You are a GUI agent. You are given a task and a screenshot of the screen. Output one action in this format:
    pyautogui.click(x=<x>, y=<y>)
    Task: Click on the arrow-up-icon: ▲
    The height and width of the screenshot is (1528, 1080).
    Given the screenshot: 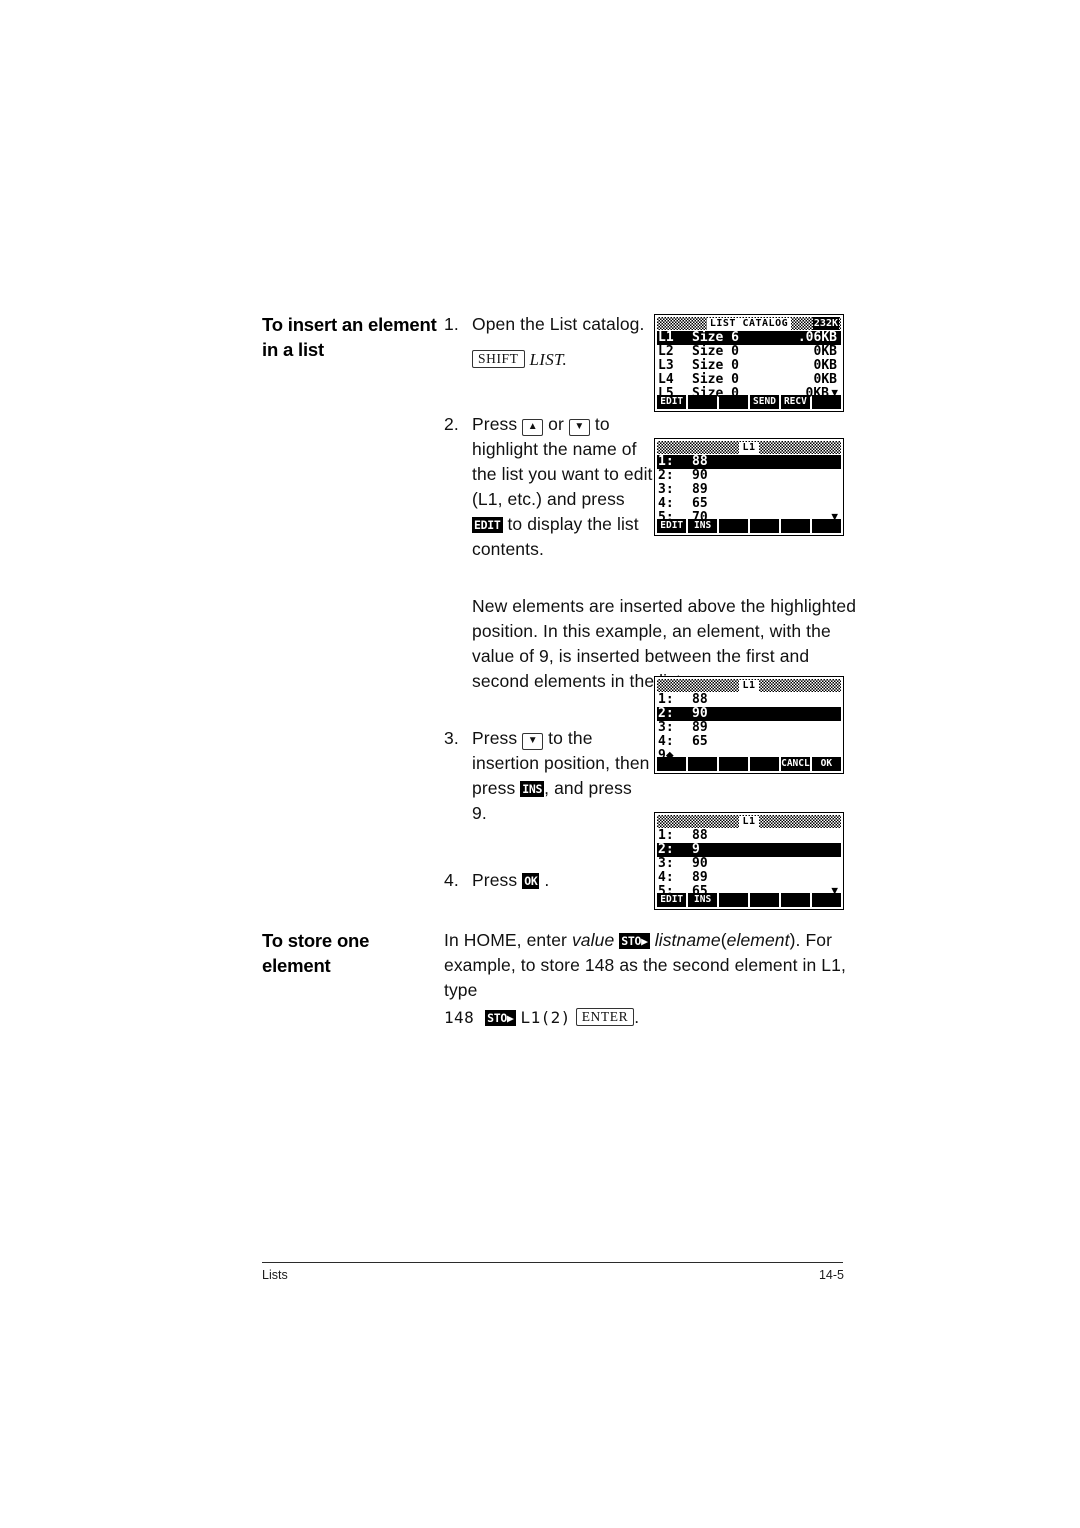 What is the action you would take?
    pyautogui.click(x=533, y=427)
    